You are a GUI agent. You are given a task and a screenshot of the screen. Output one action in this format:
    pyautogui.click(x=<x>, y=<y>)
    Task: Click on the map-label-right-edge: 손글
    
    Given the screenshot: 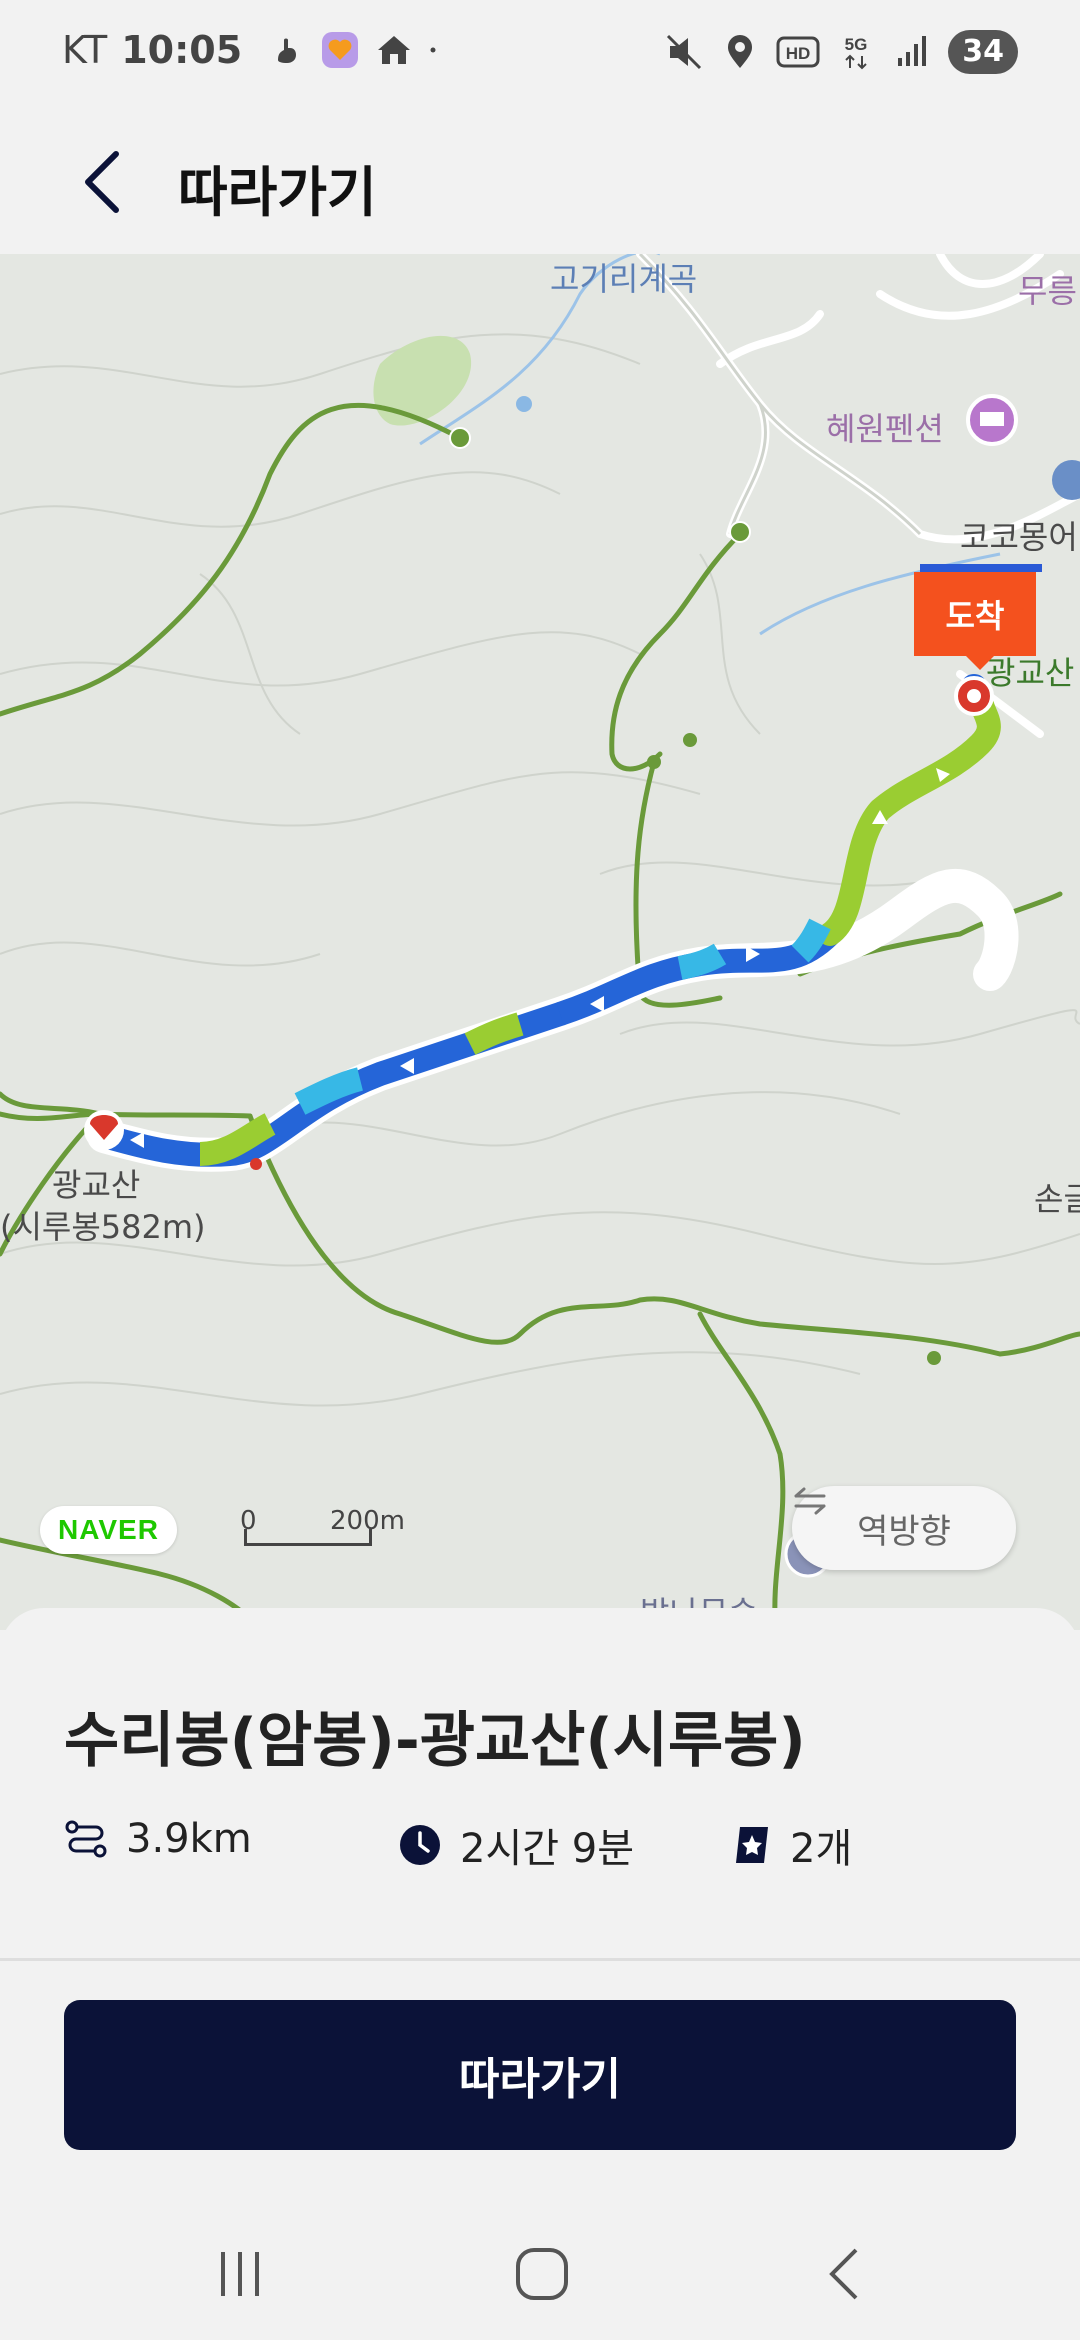 What is the action you would take?
    pyautogui.click(x=1057, y=1199)
    